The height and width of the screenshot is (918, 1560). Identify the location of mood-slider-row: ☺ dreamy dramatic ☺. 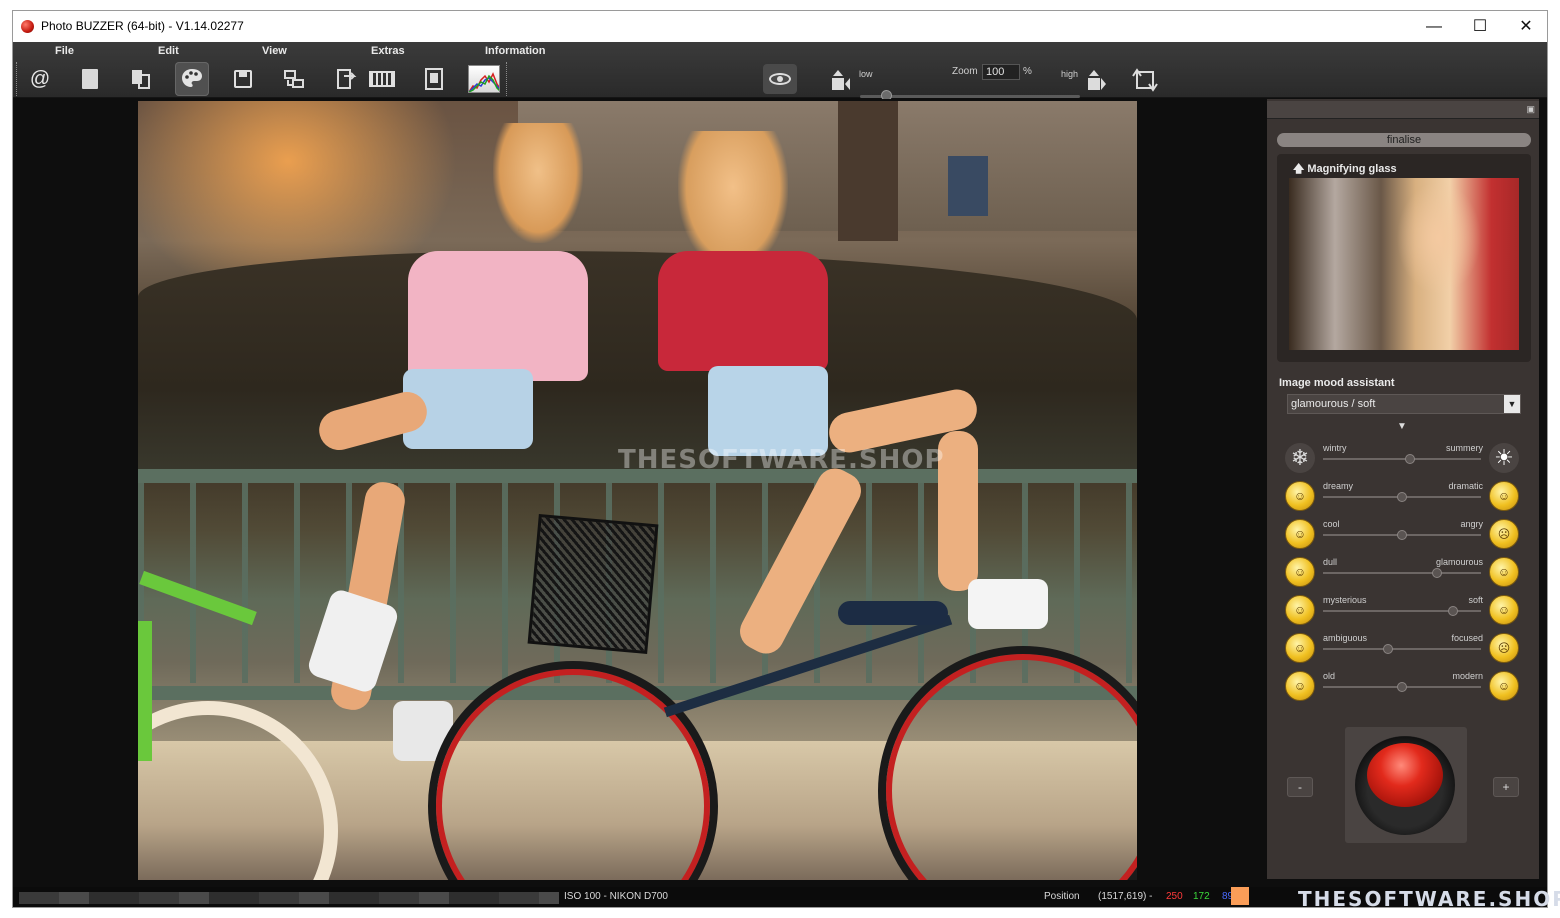
(1403, 499).